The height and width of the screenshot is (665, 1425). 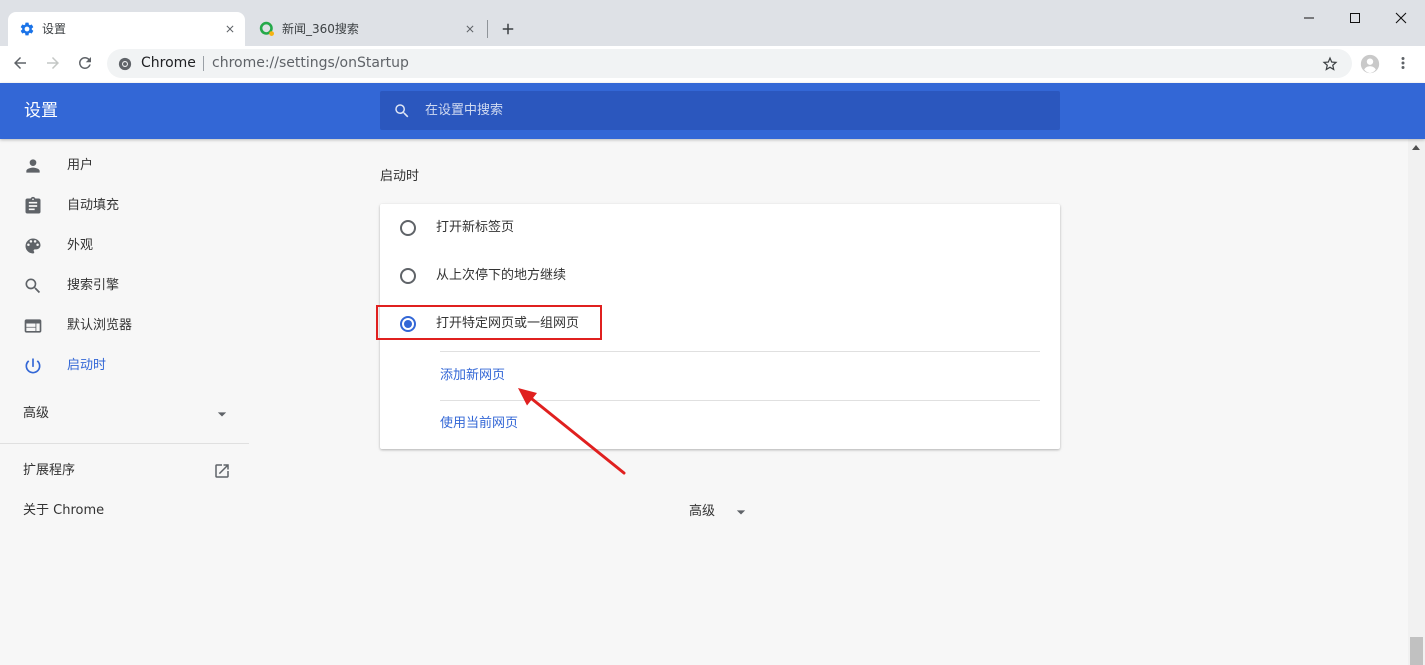 What do you see at coordinates (720, 512) in the screenshot?
I see `advanced-settings-toggle: 高级` at bounding box center [720, 512].